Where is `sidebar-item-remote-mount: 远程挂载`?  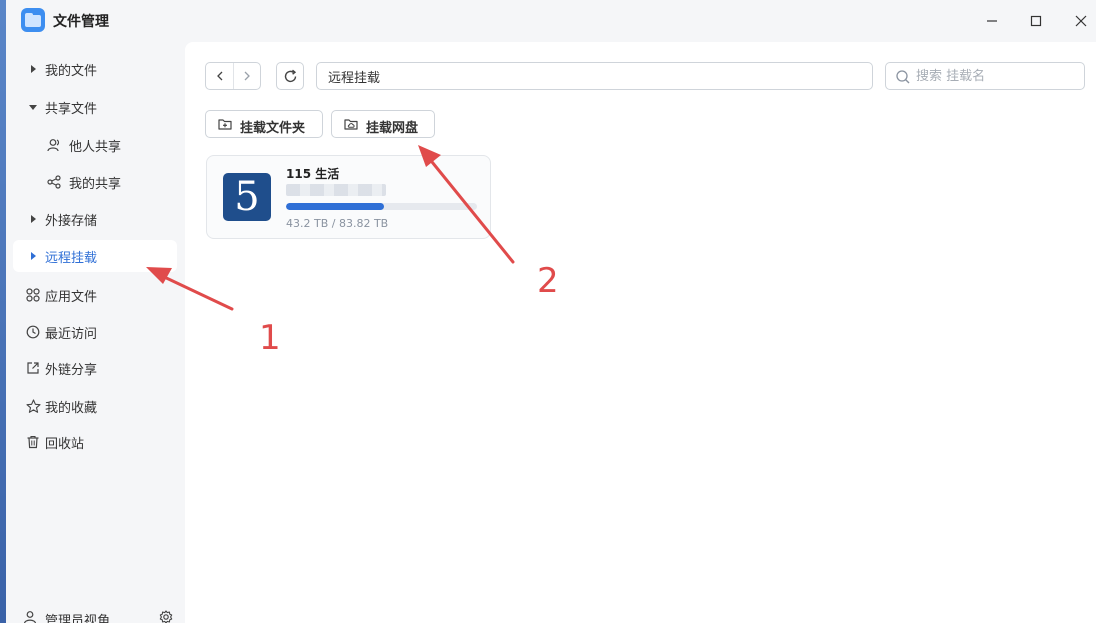 sidebar-item-remote-mount: 远程挂载 is located at coordinates (95, 256).